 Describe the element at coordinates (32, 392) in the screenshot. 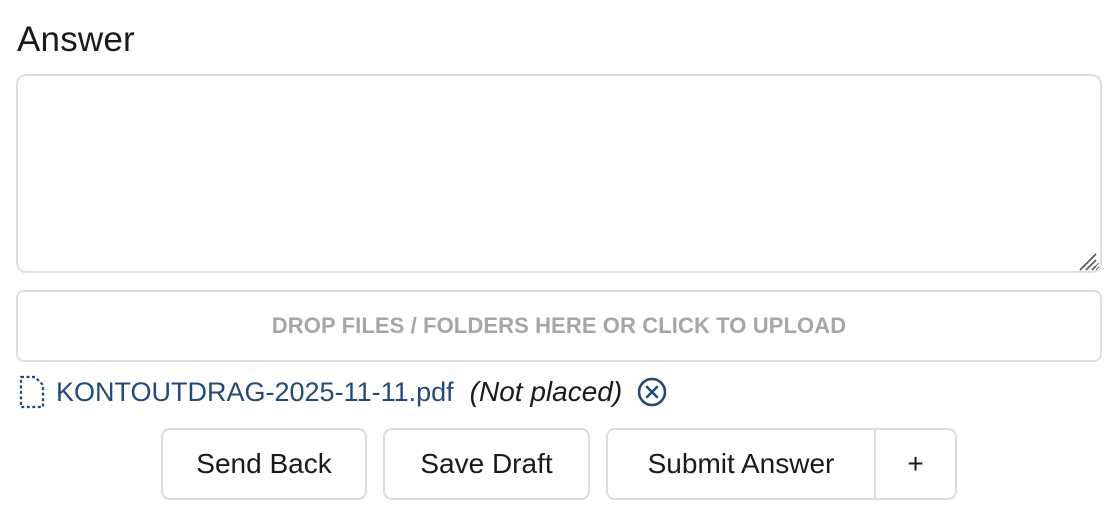

I see `file-icon` at that location.